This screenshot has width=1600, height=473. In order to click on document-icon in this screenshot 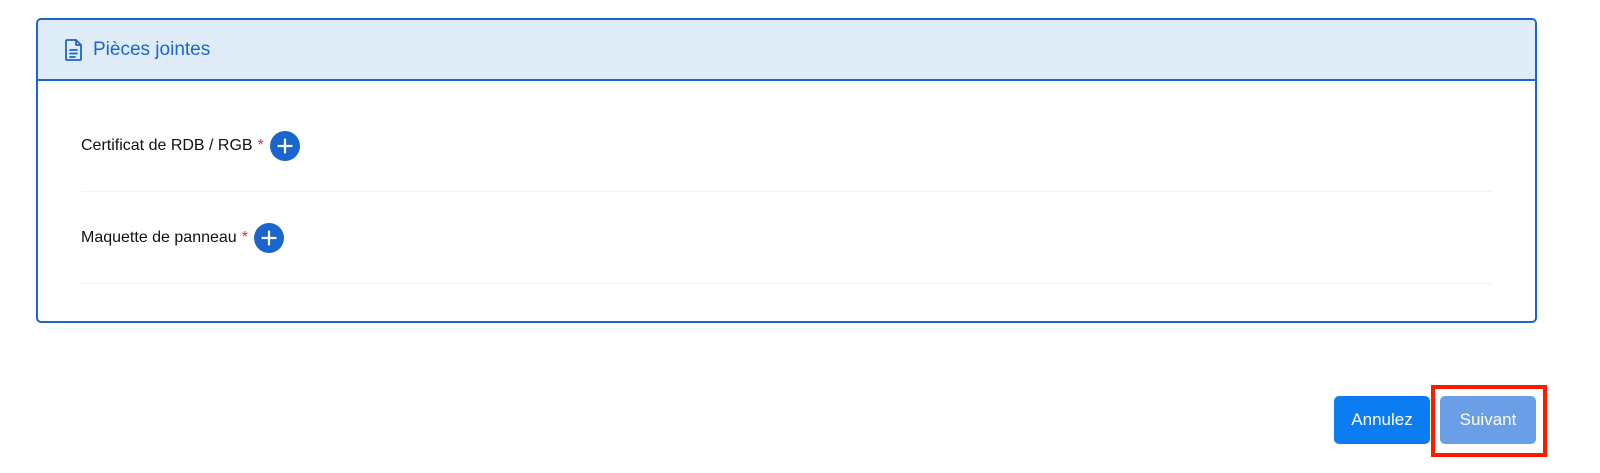, I will do `click(74, 50)`.